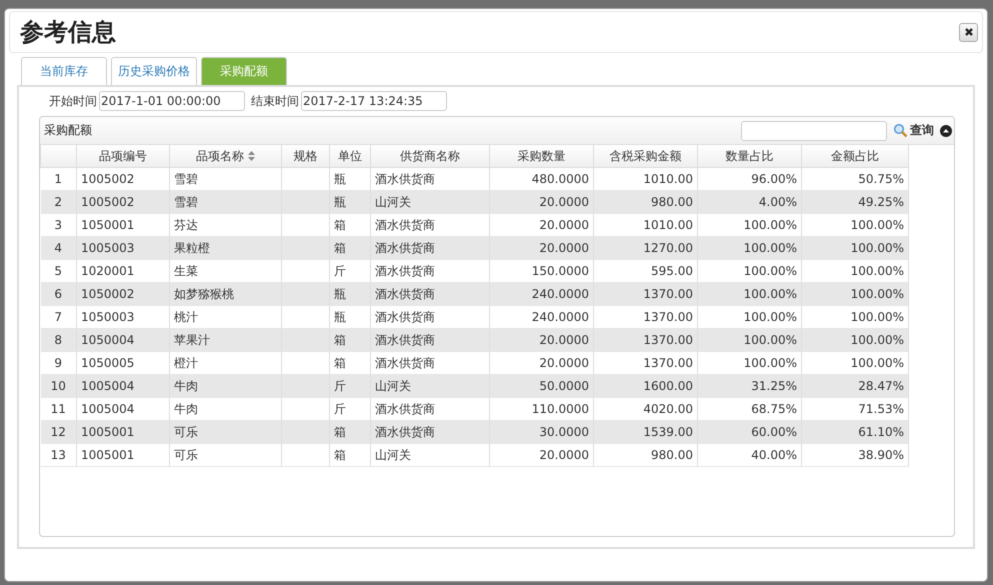 This screenshot has width=993, height=585. Describe the element at coordinates (750, 156) in the screenshot. I see `column-header: 数量占比` at that location.